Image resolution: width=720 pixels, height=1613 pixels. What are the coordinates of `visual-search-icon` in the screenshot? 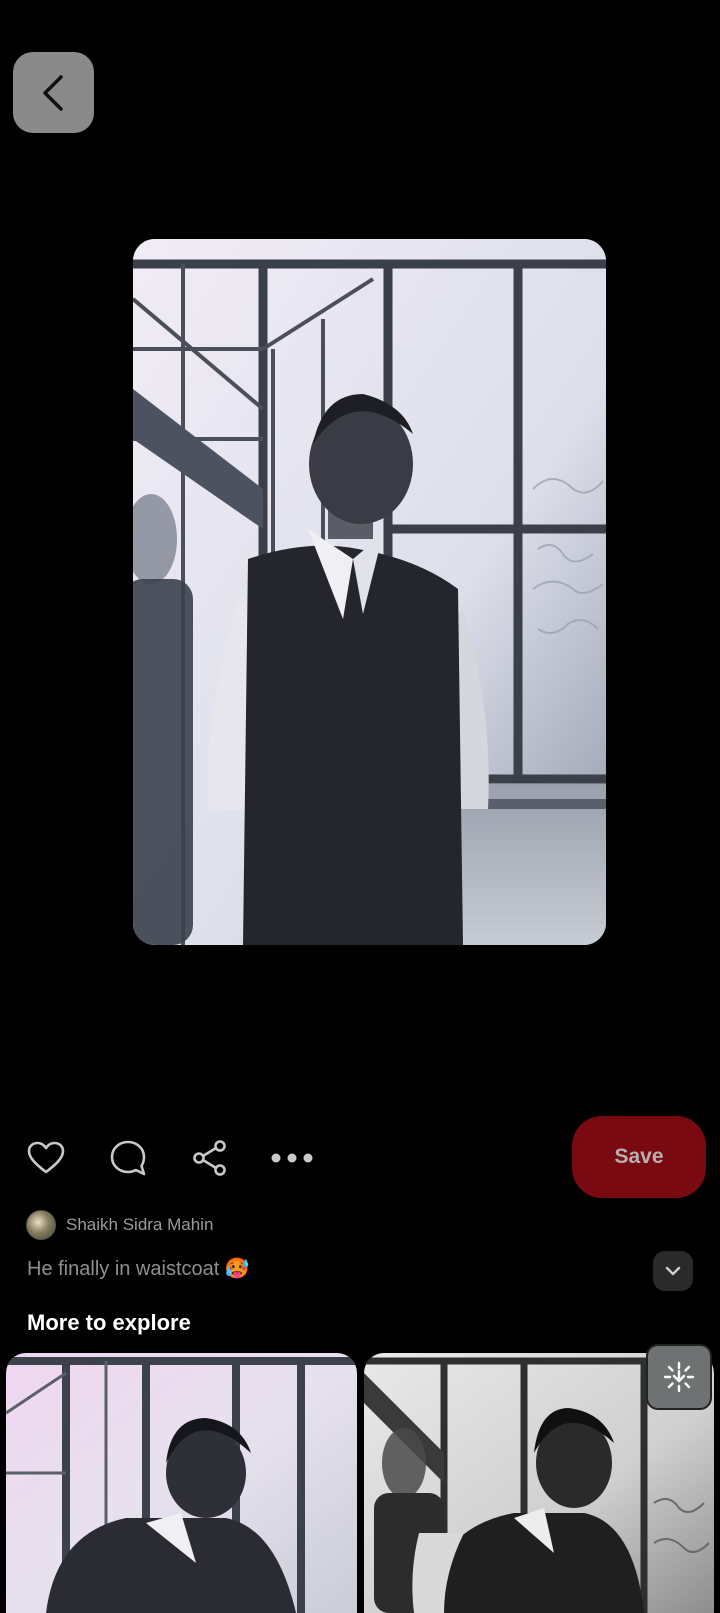 It's located at (679, 1377).